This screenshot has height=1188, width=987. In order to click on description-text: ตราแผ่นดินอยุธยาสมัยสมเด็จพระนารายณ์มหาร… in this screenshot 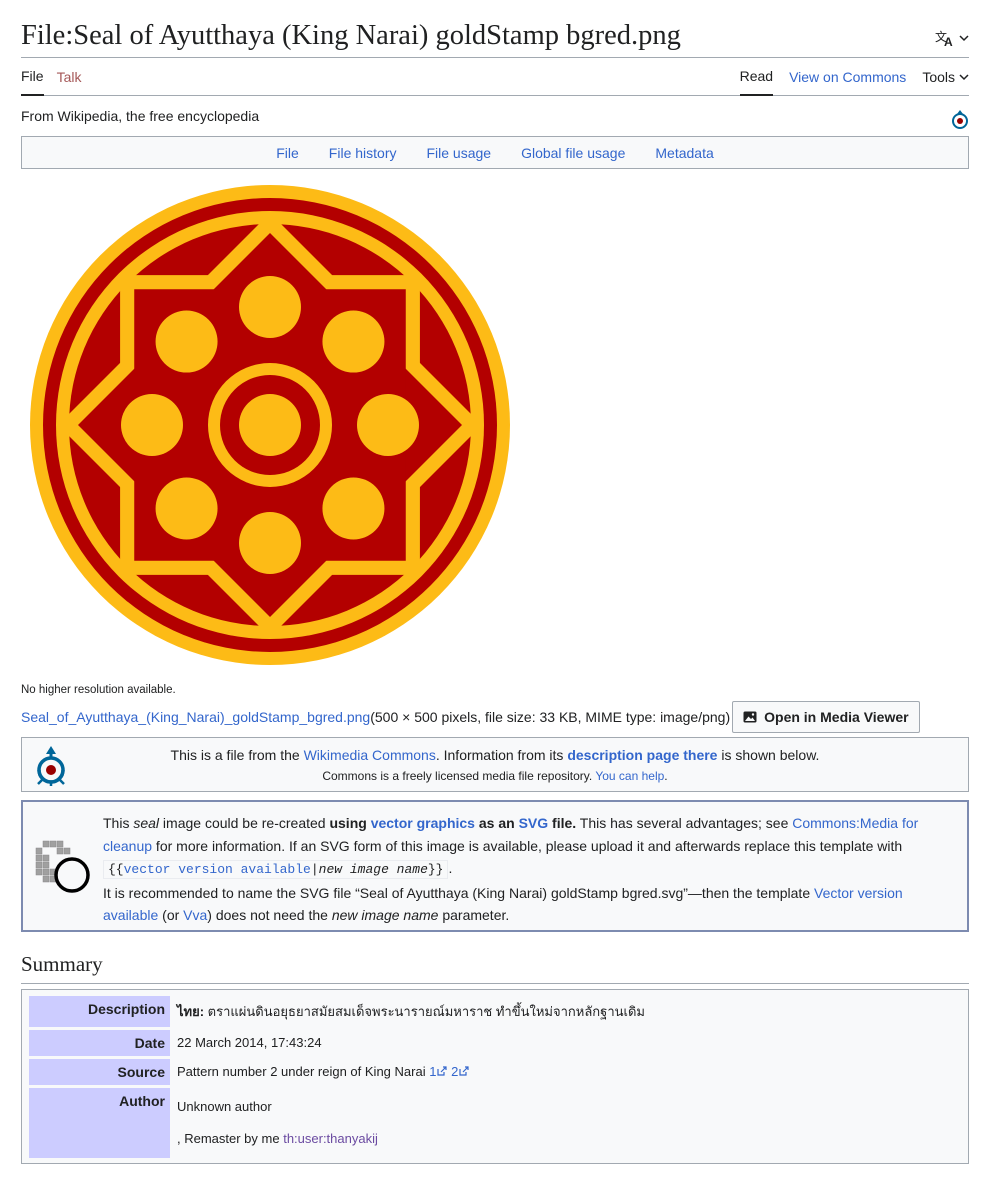, I will do `click(424, 1011)`.